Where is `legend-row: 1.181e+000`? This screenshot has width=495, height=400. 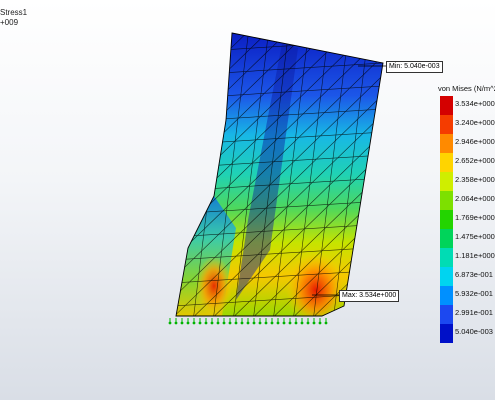 legend-row: 1.181e+000 is located at coordinates (466, 257).